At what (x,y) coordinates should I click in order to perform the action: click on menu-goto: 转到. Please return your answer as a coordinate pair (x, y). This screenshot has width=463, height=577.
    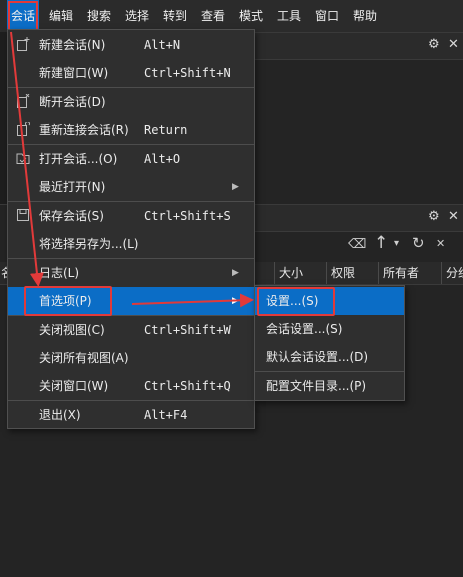
    Looking at the image, I should click on (175, 16).